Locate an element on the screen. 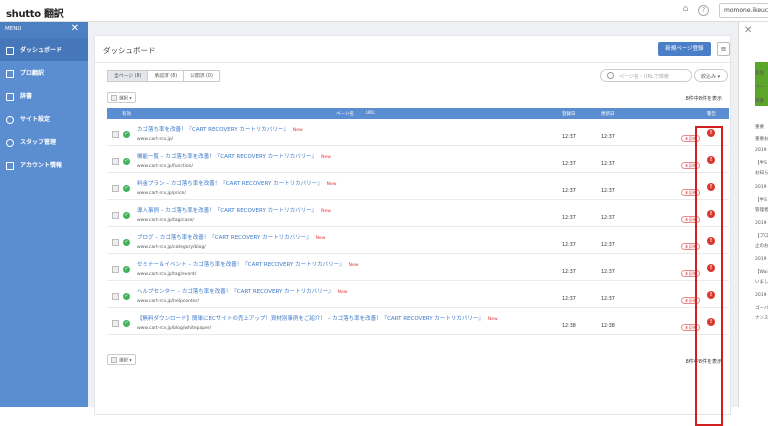  page-url: www.cart-rcv.jp/helpcenter/ is located at coordinates (168, 301).